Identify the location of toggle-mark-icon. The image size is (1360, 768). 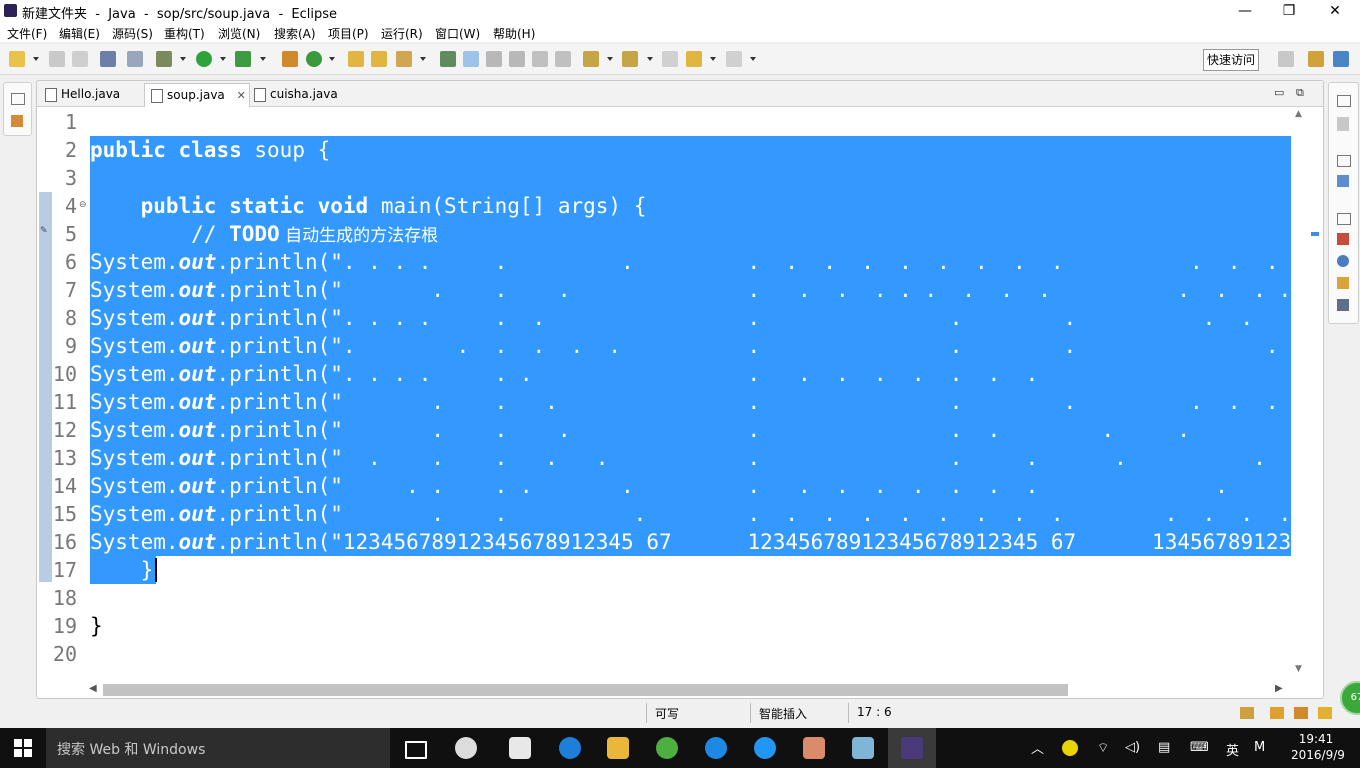
(448, 59).